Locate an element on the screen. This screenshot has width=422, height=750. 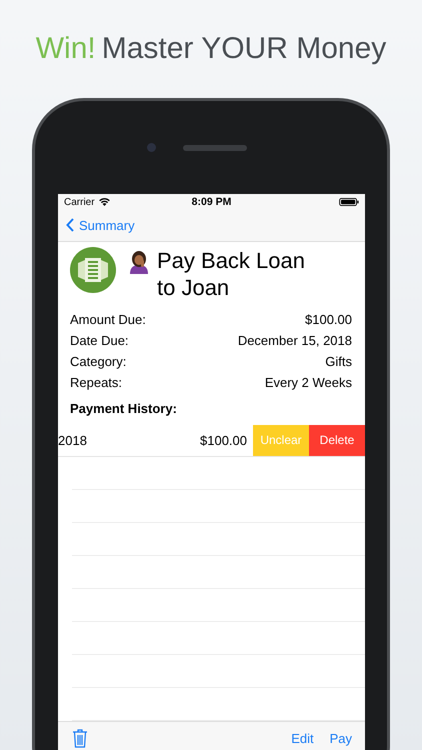
bill-title: Pay Back Loan to Joan is located at coordinates (231, 273).